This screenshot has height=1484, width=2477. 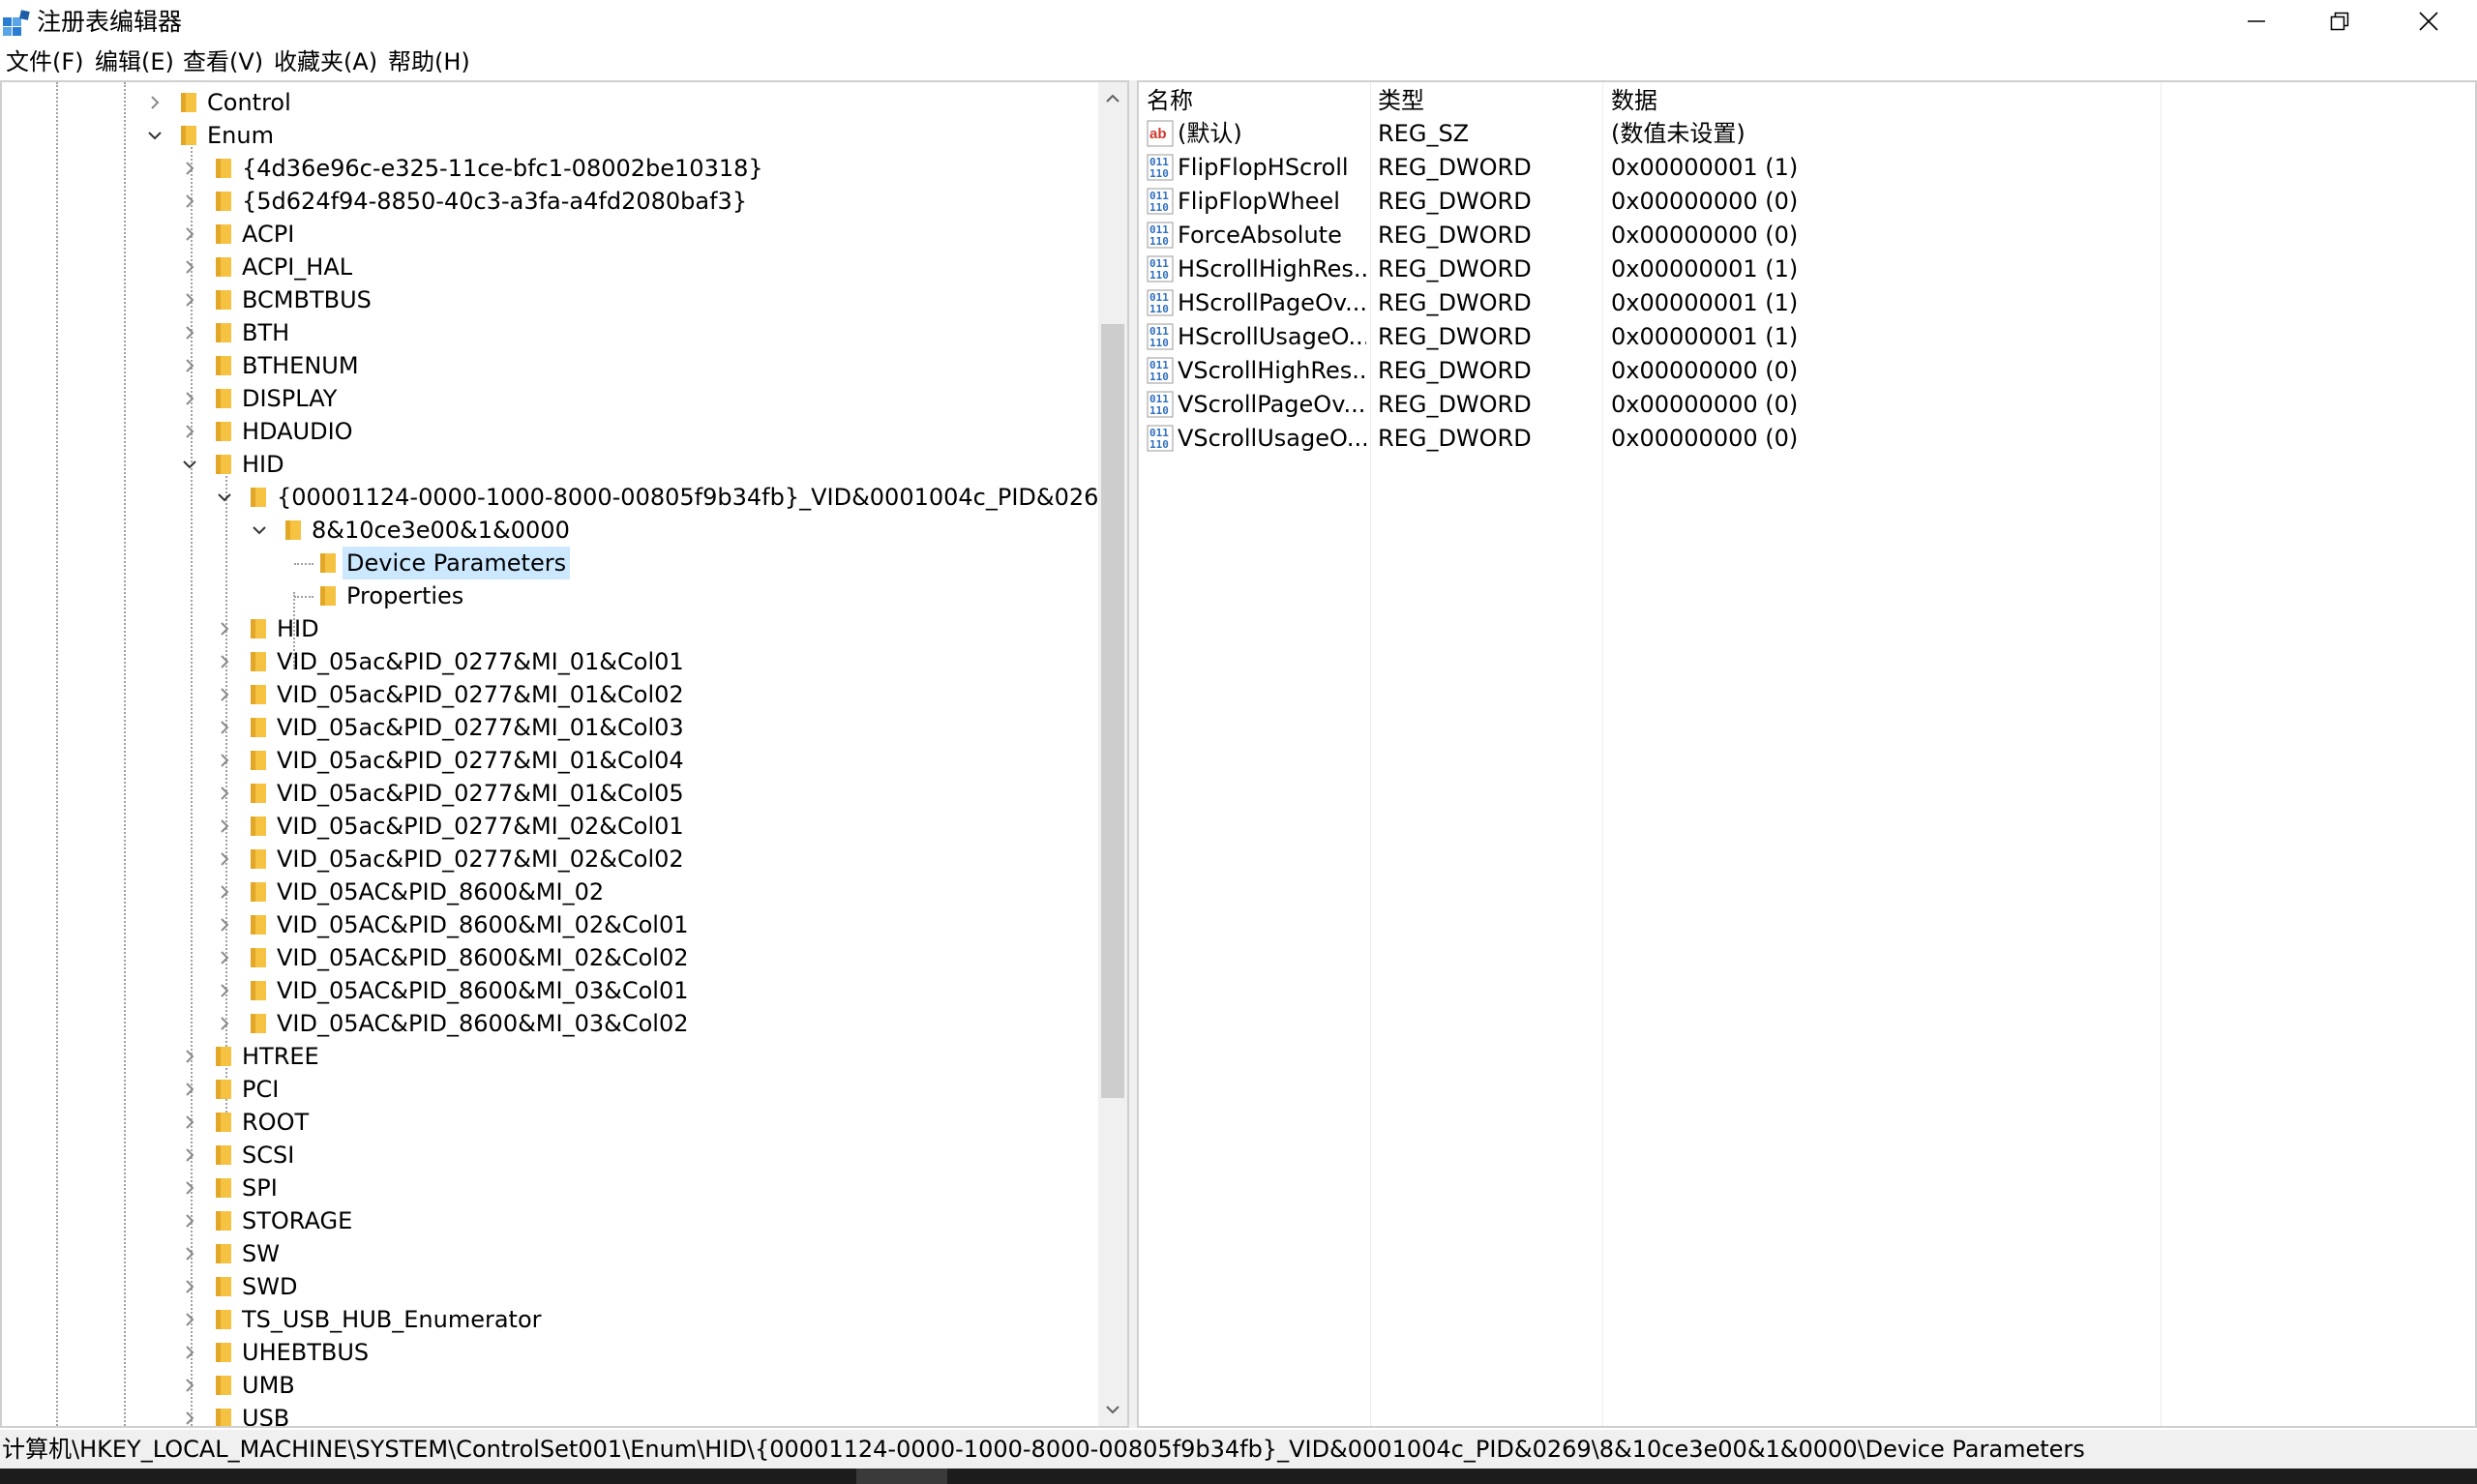 I want to click on tree-node-label: SW, so click(x=261, y=1253).